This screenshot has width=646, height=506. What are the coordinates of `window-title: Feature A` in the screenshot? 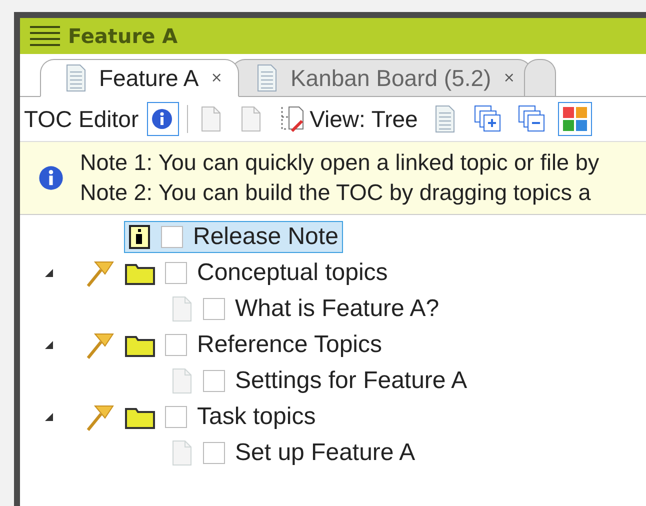 It's located at (123, 36).